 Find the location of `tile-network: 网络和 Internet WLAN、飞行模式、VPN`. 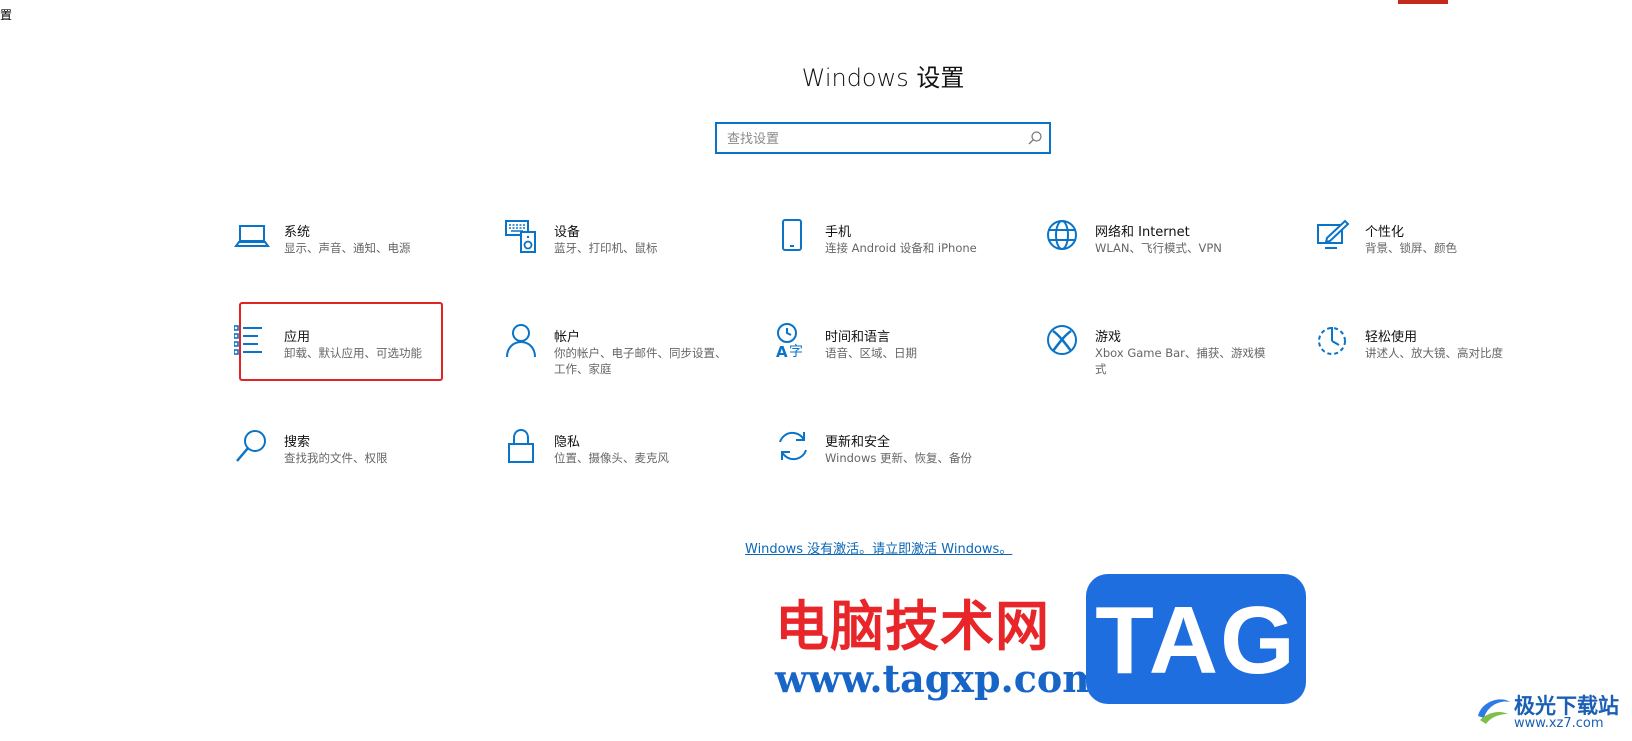

tile-network: 网络和 Internet WLAN、飞行模式、VPN is located at coordinates (1165, 258).